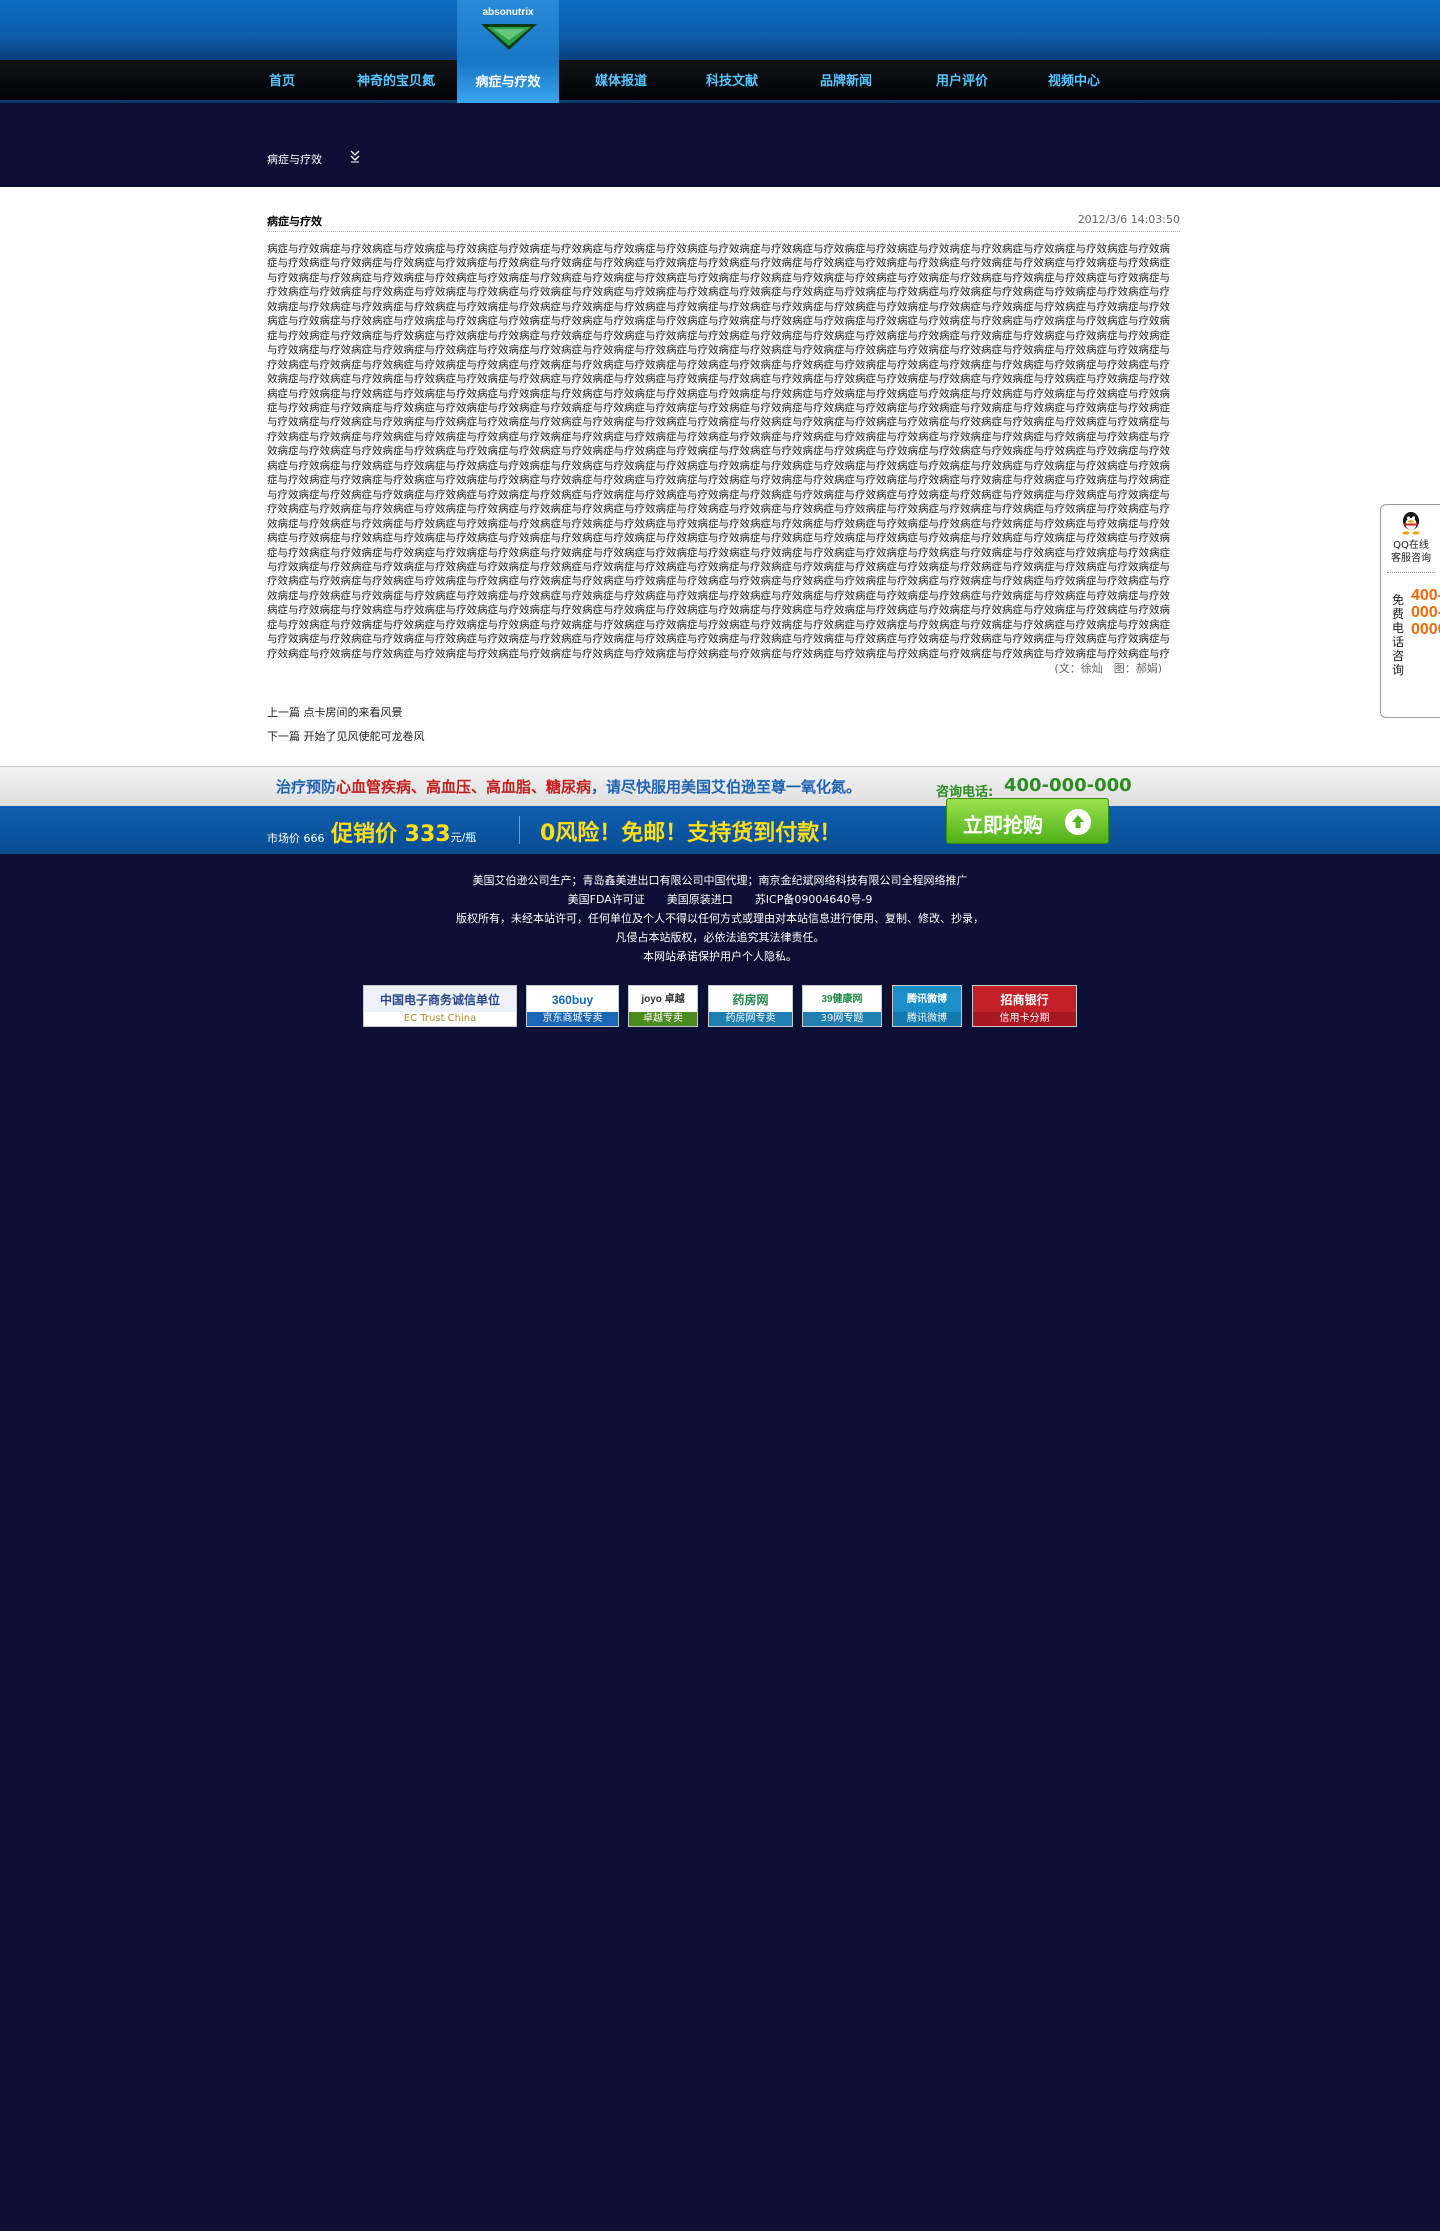  Describe the element at coordinates (440, 1019) in the screenshot. I see `badge-ec-trust-caption: EC Trust China` at that location.